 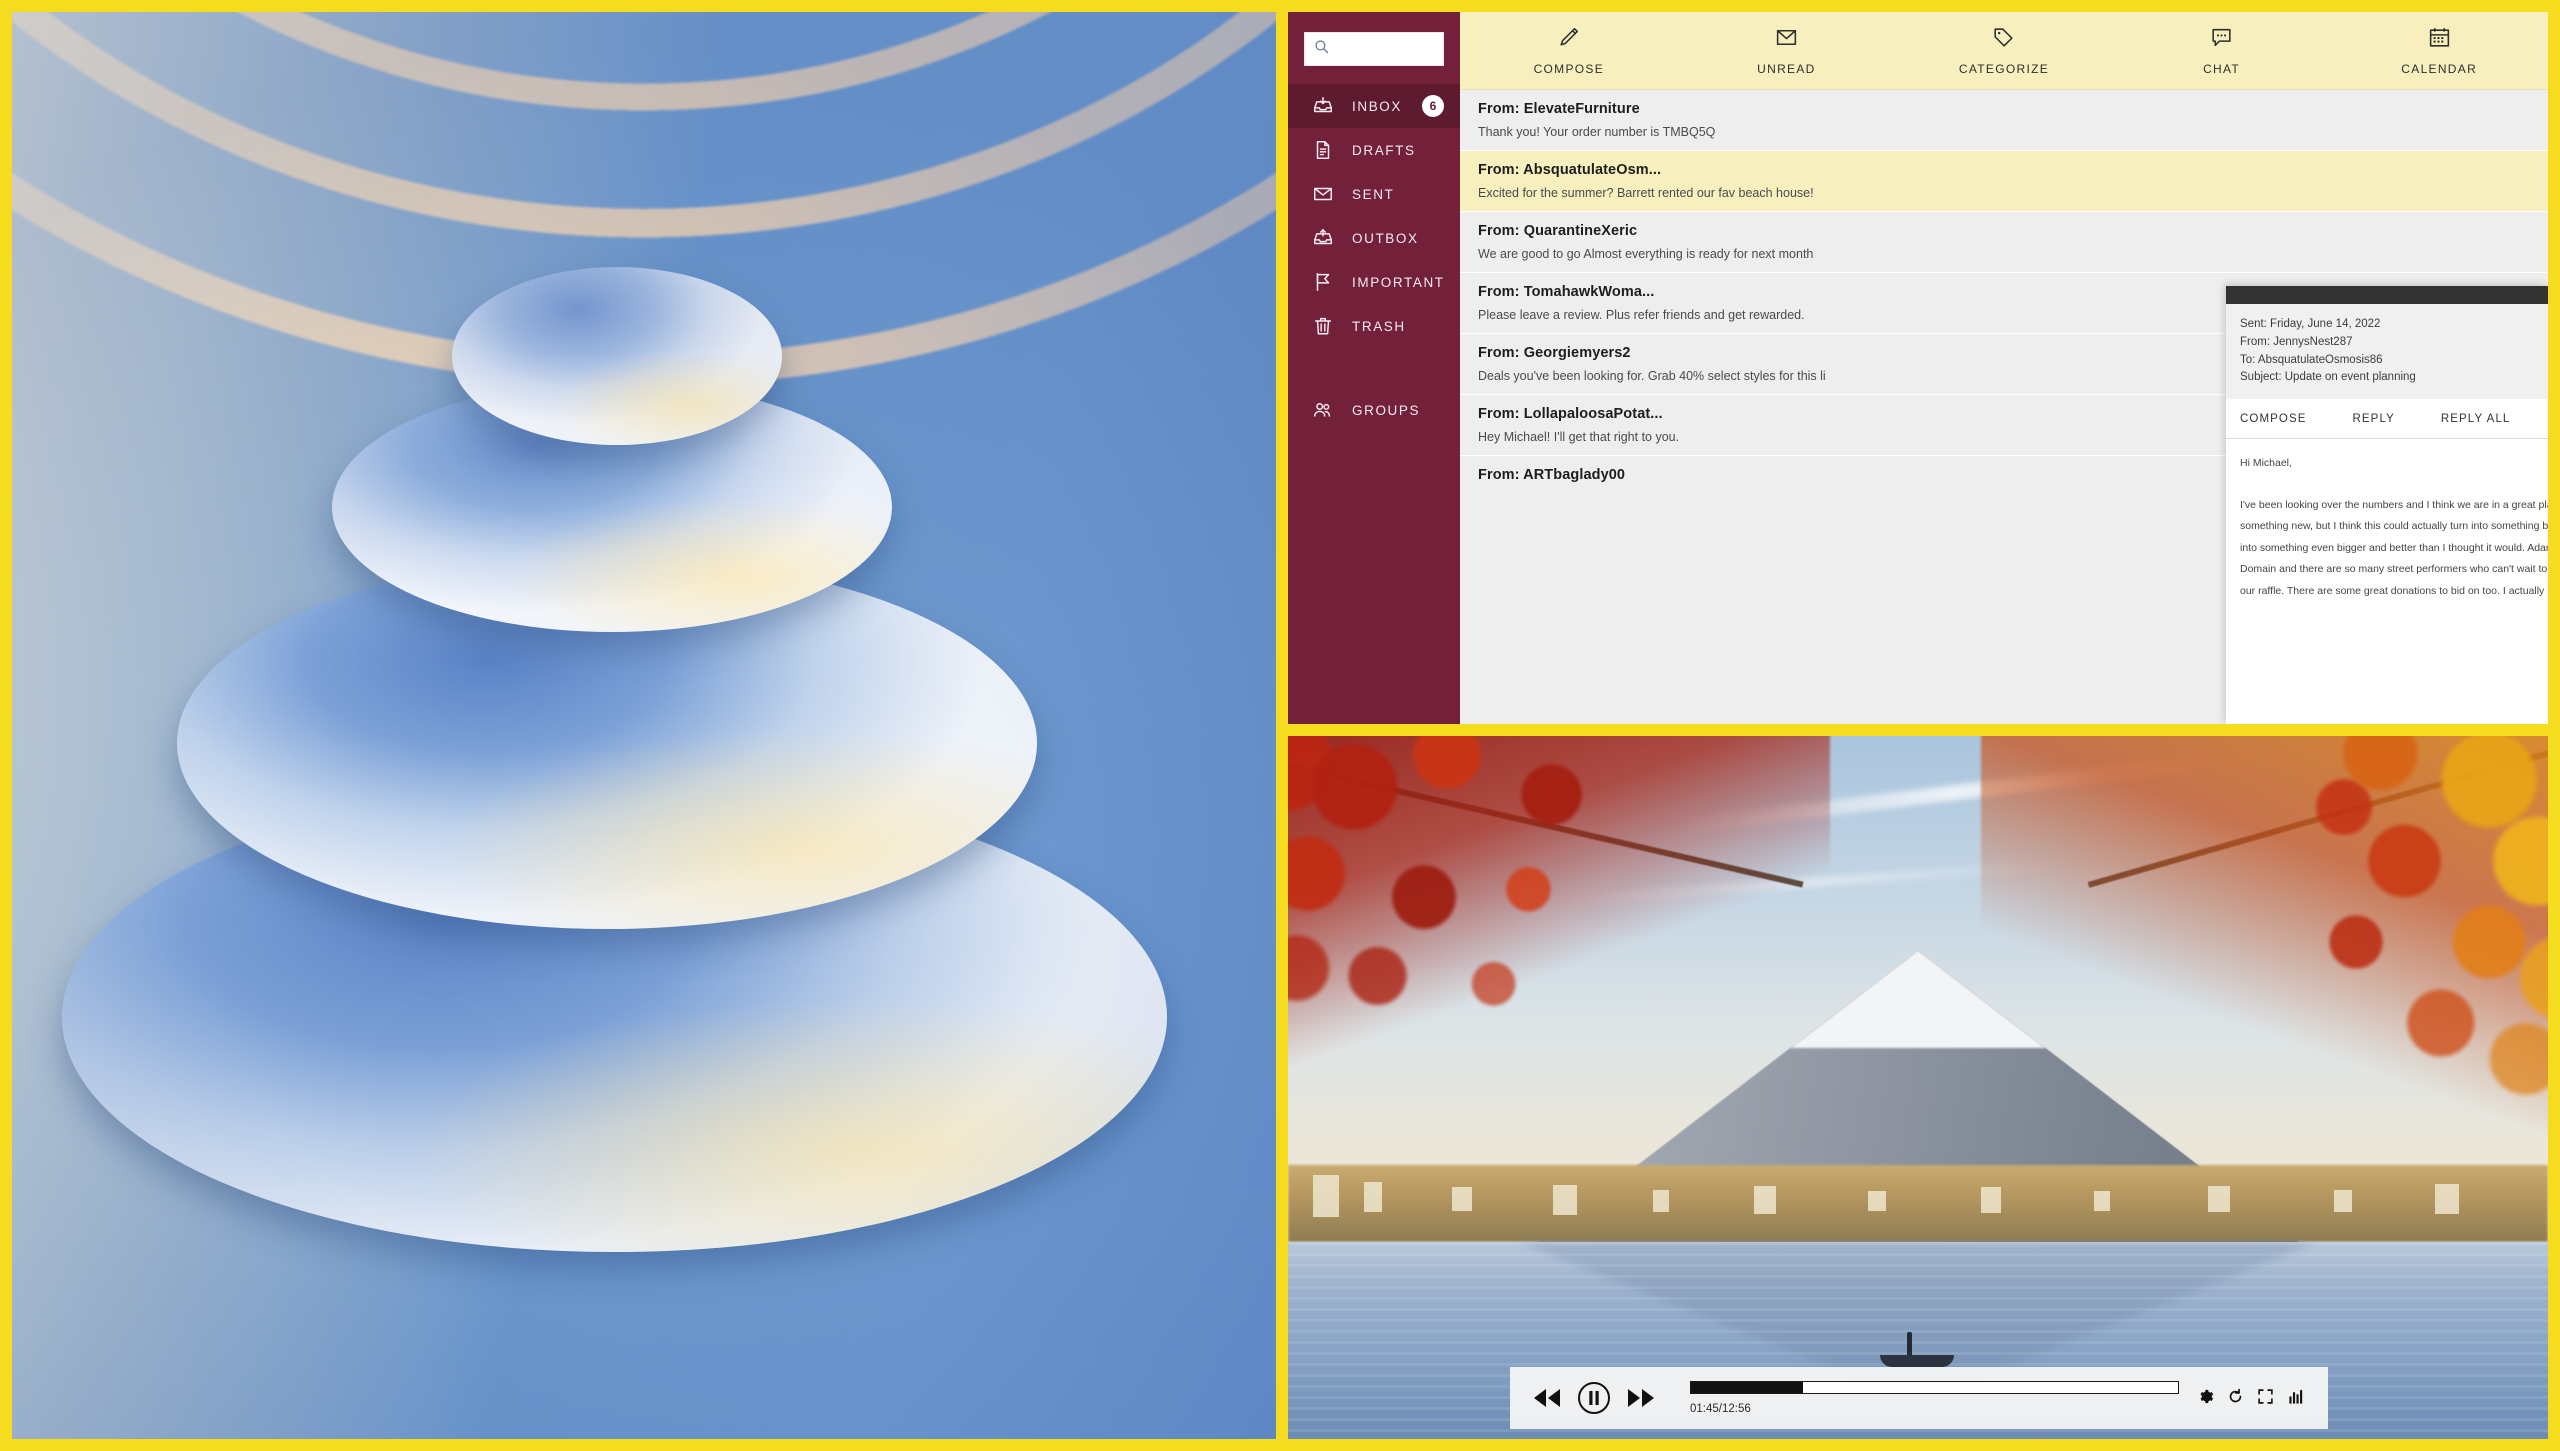 I want to click on outbox-icon, so click(x=1323, y=238).